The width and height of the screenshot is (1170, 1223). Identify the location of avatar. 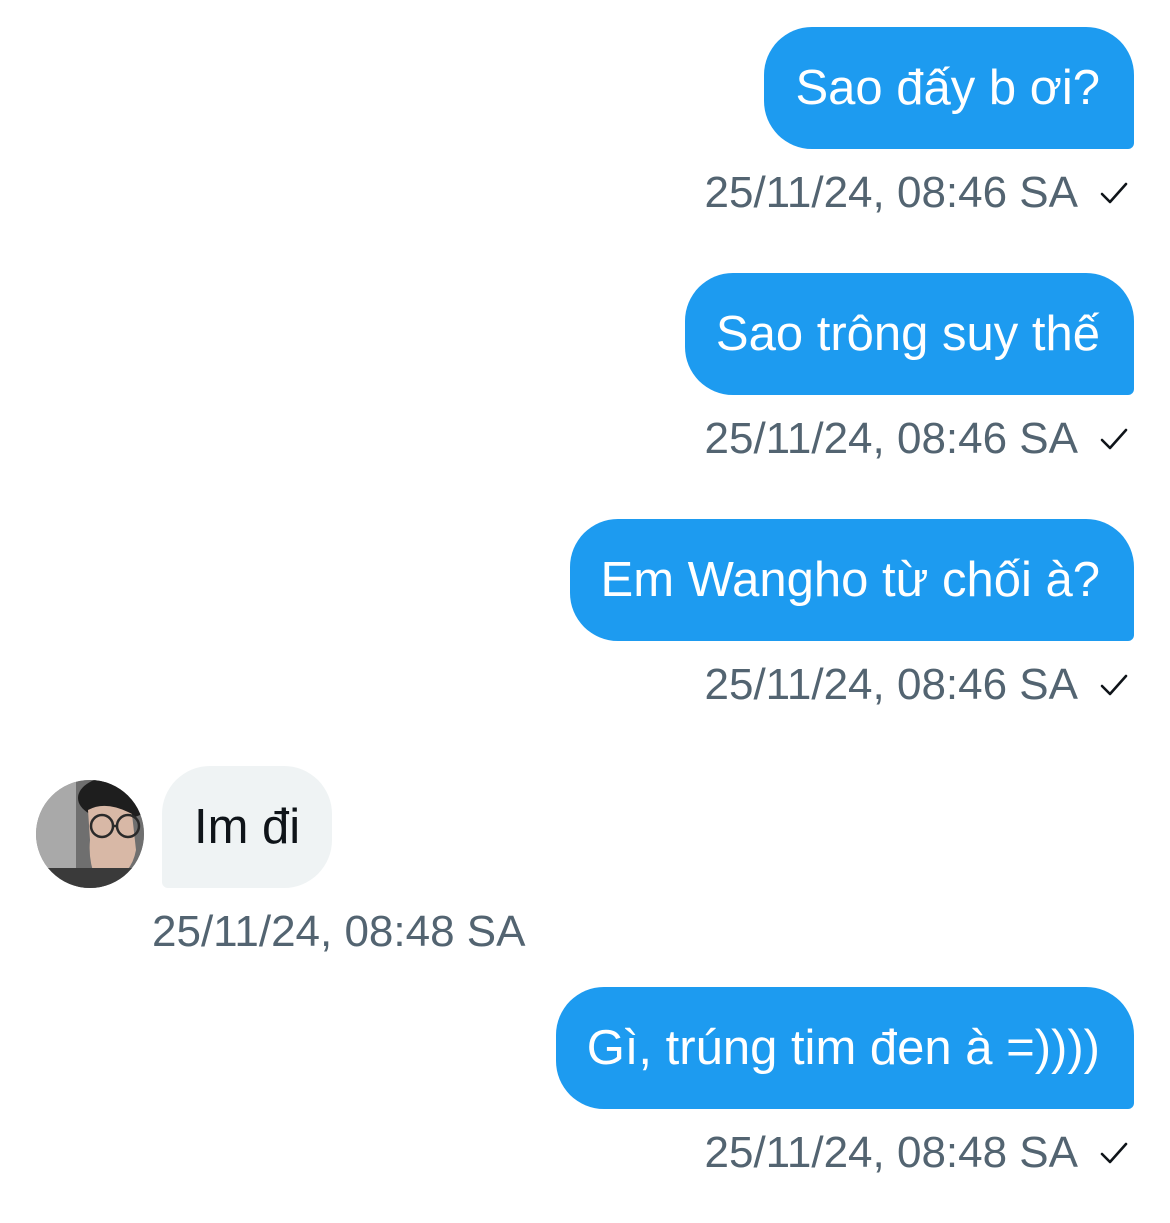
(90, 834).